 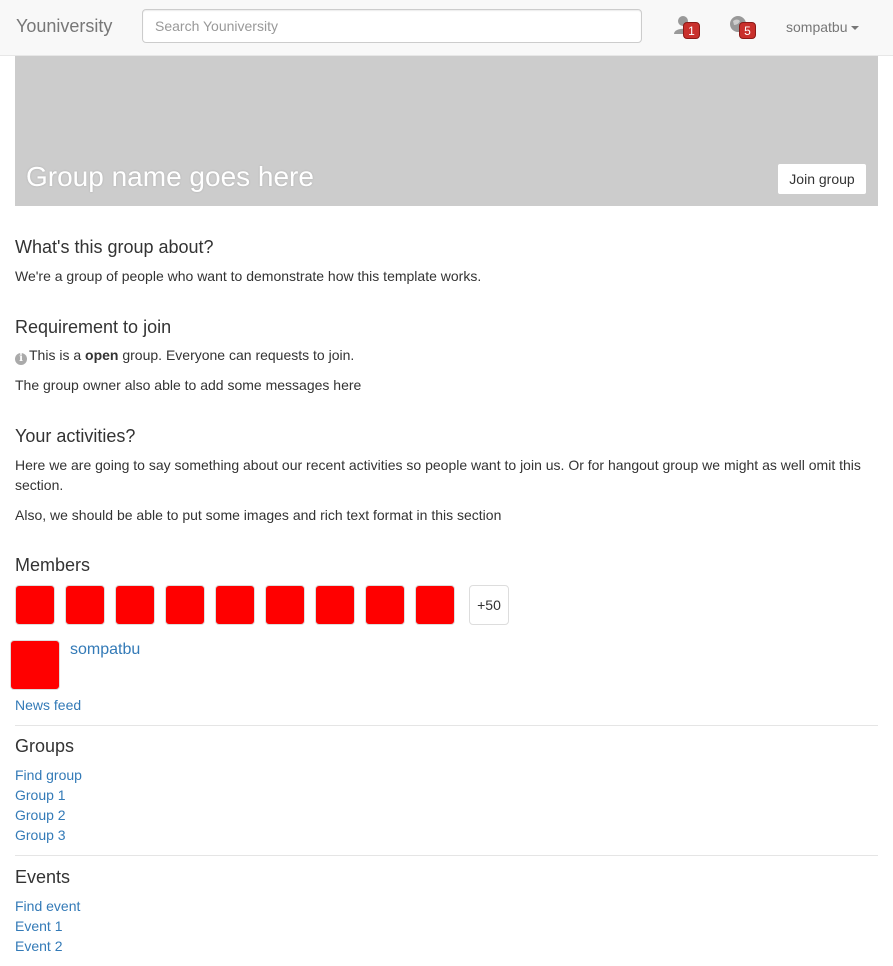 I want to click on group-name-title: Group name goes here, so click(x=170, y=176).